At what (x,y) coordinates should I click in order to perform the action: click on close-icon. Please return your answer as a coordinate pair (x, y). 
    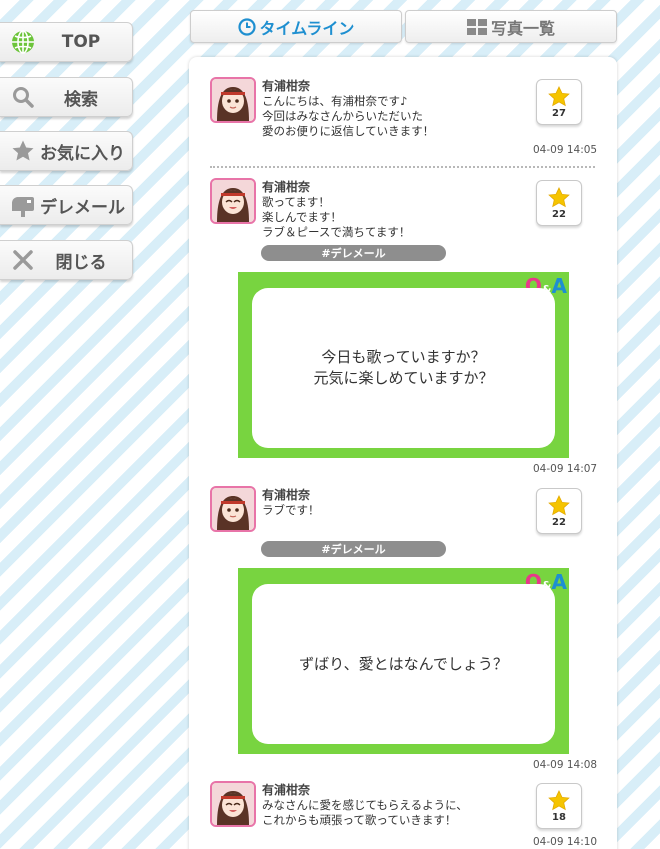
    Looking at the image, I should click on (23, 260).